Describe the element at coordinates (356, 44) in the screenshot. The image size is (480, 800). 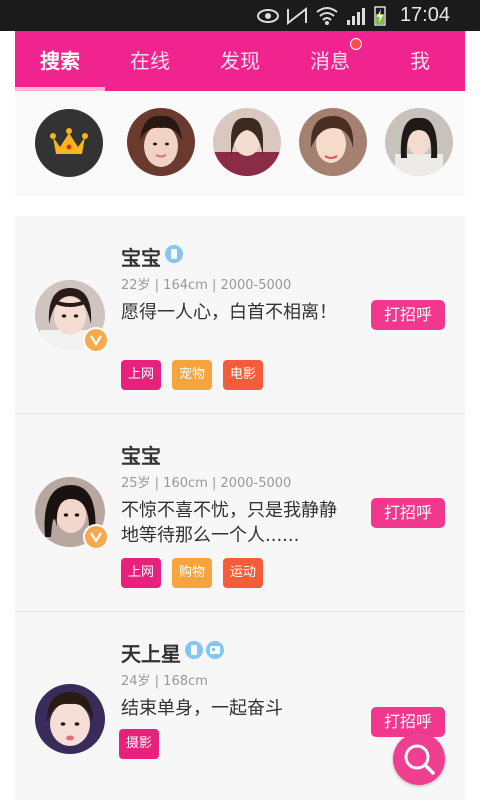
I see `unread-dot` at that location.